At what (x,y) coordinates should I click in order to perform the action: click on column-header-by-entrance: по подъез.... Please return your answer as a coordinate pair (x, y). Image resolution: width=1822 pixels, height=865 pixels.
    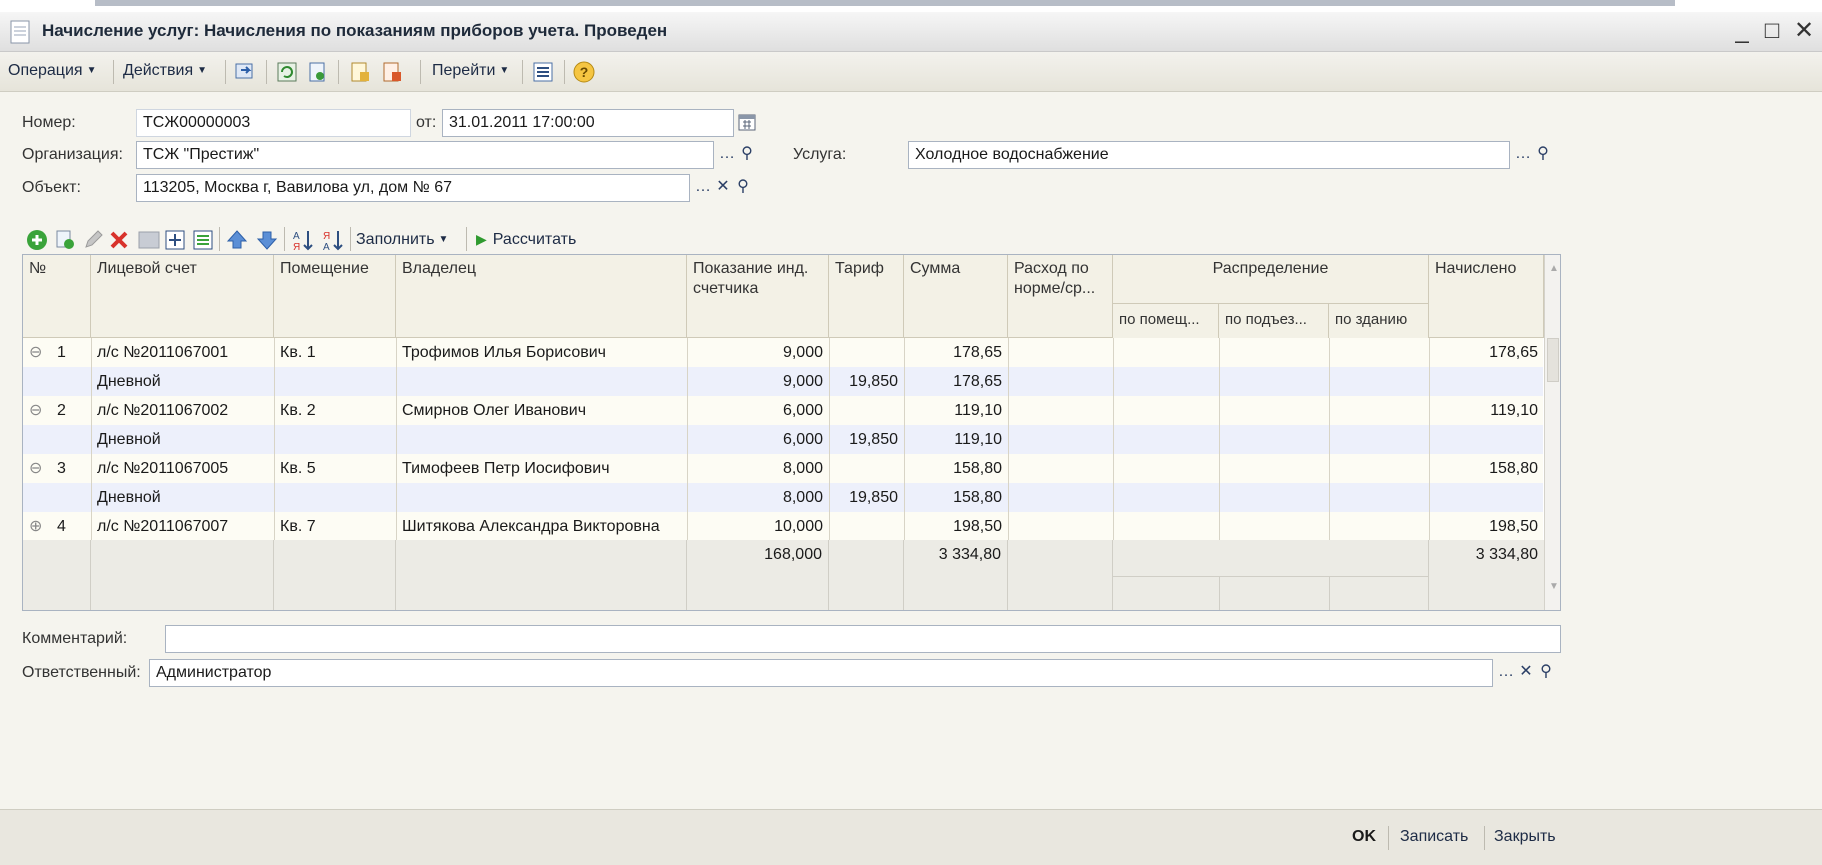
    Looking at the image, I should click on (1274, 320).